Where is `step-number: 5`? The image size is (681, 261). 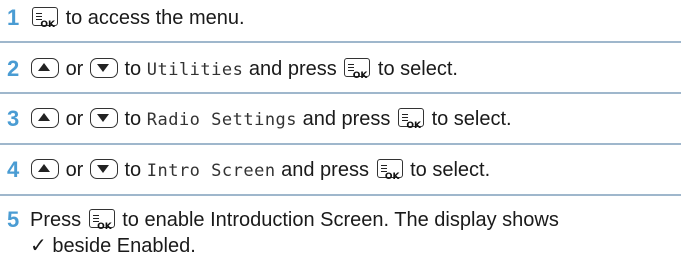 step-number: 5 is located at coordinates (13, 219).